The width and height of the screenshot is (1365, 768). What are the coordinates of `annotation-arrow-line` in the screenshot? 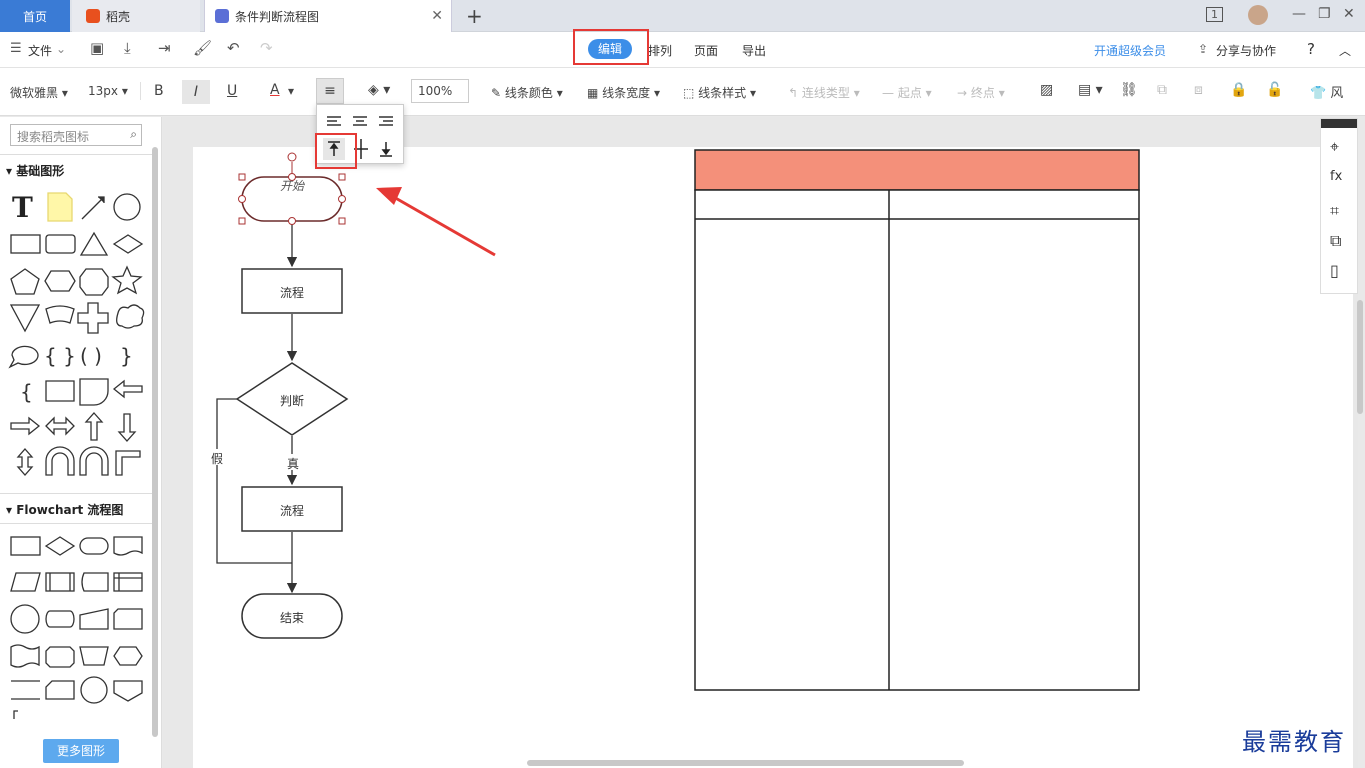 It's located at (443, 225).